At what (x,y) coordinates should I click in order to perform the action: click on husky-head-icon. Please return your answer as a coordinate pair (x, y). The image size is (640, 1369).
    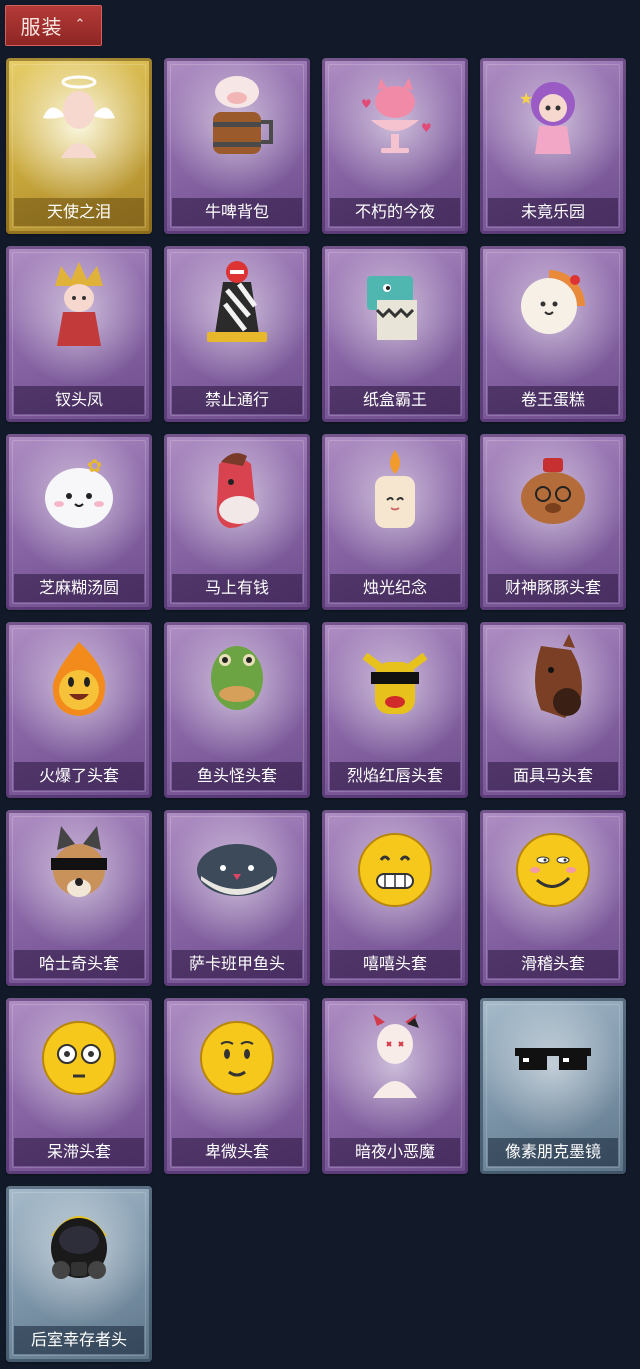
    Looking at the image, I should click on (79, 868).